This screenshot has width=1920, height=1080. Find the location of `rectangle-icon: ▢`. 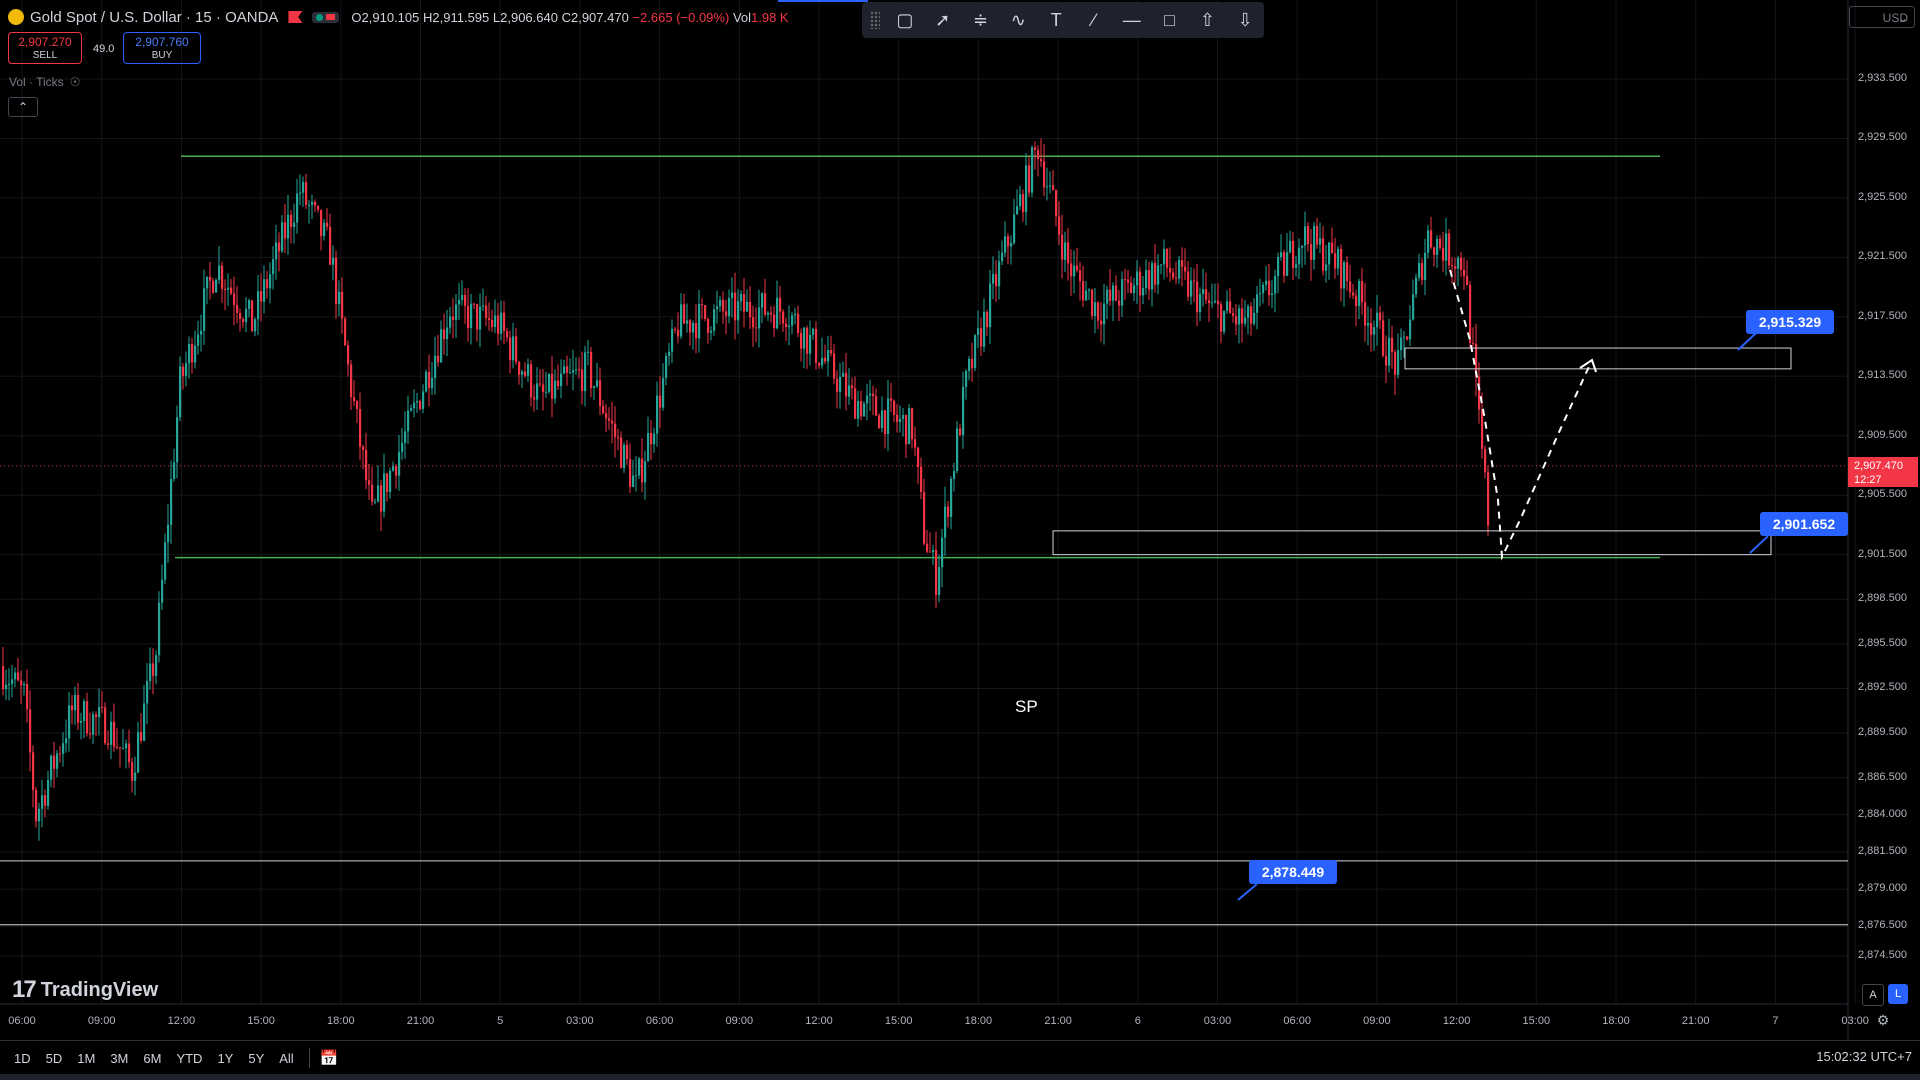

rectangle-icon: ▢ is located at coordinates (905, 20).